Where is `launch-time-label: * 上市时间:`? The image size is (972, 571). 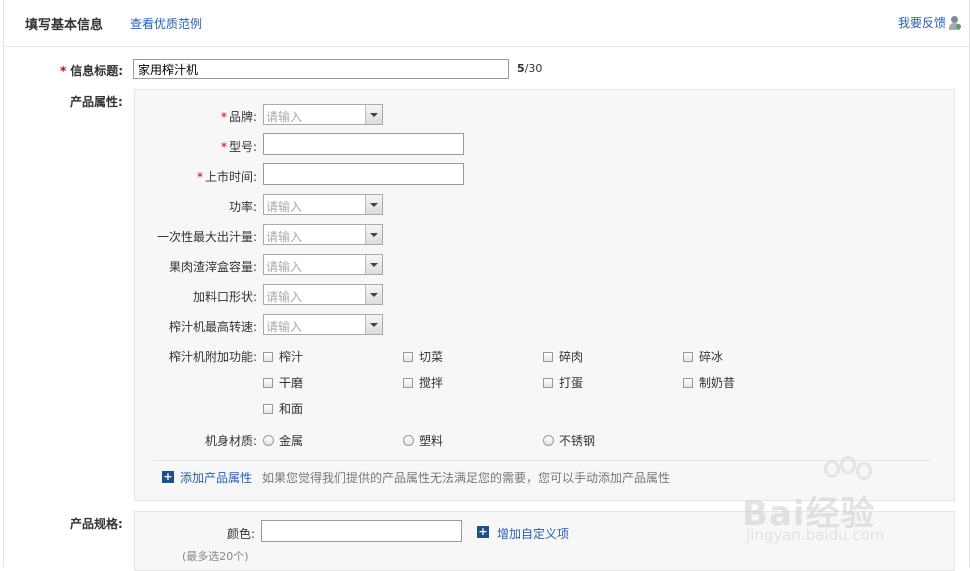 launch-time-label: * 上市时间: is located at coordinates (227, 176).